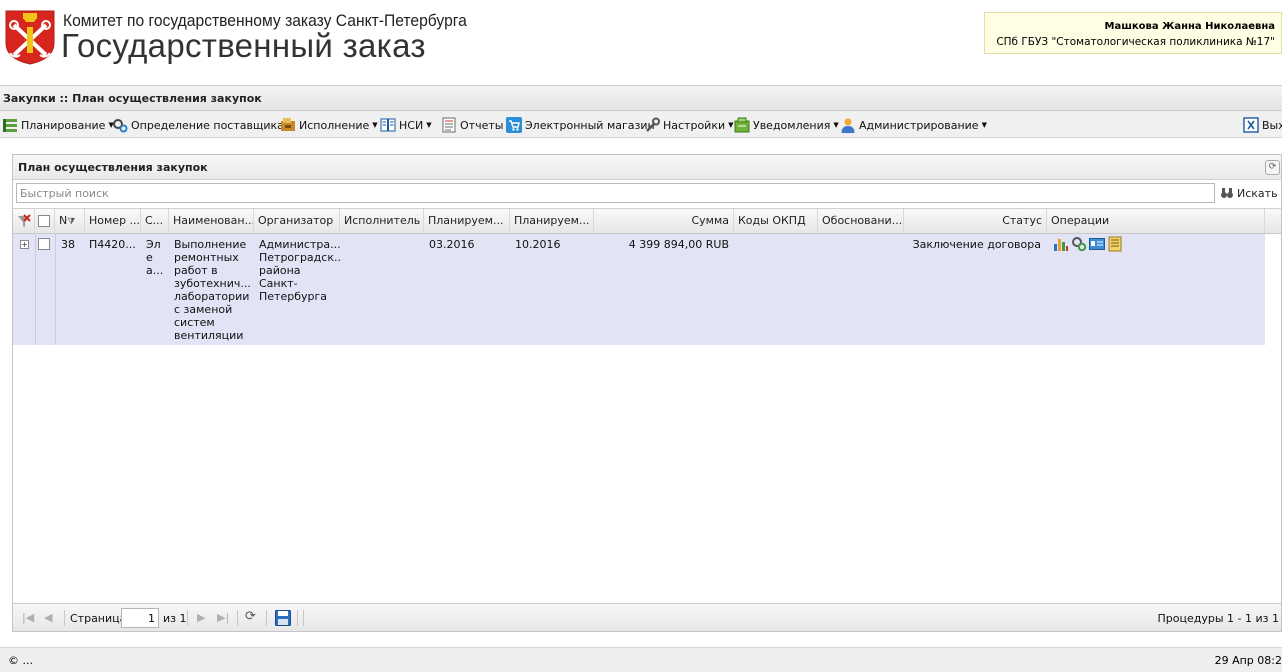 The height and width of the screenshot is (672, 1282). What do you see at coordinates (1115, 244) in the screenshot?
I see `scroll-document-icon` at bounding box center [1115, 244].